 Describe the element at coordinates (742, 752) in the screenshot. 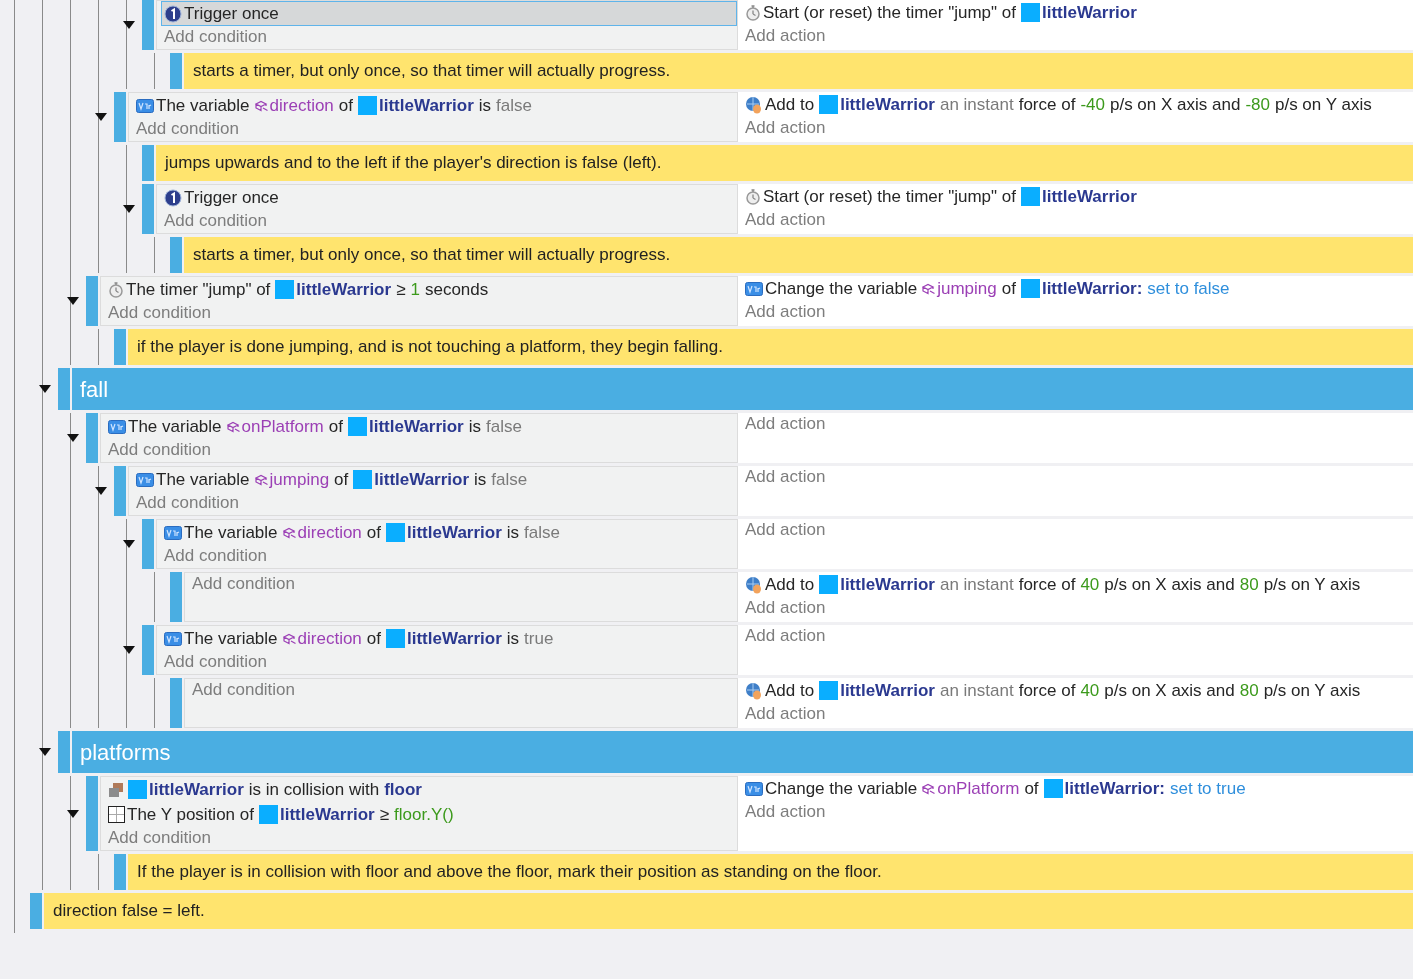

I see `group-header: platforms` at that location.